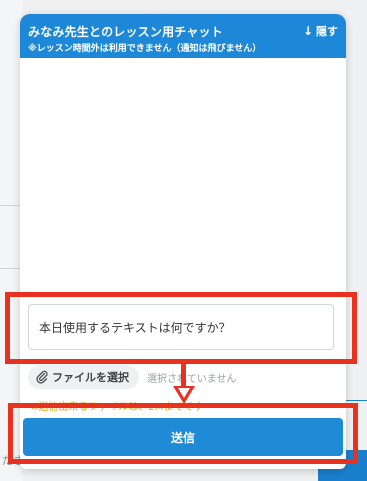 The width and height of the screenshot is (367, 481). I want to click on file-row: ファイルを選択 選択されていません, so click(132, 377).